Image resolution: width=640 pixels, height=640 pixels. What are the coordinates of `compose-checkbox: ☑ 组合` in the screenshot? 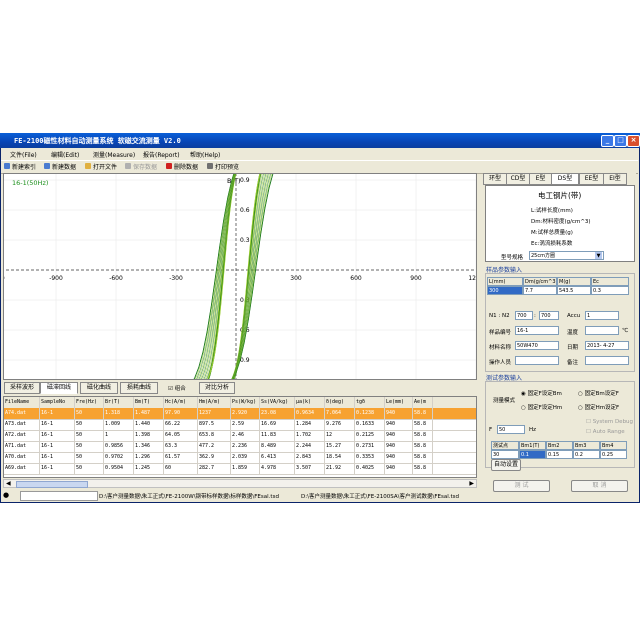 It's located at (177, 388).